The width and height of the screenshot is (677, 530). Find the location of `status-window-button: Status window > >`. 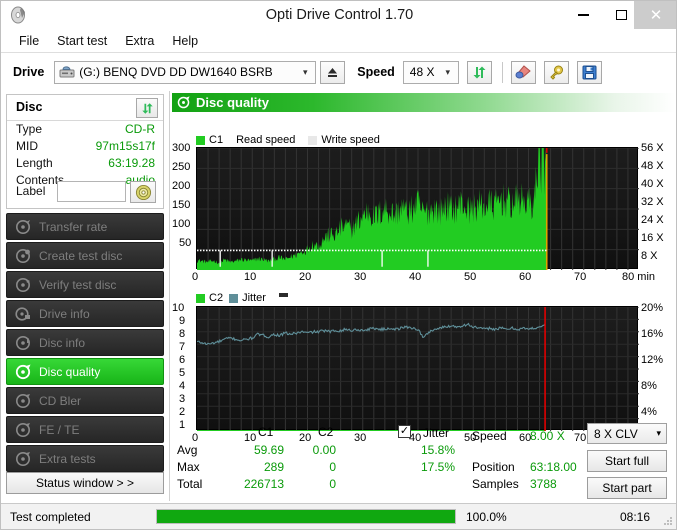

status-window-button: Status window > > is located at coordinates (85, 483).